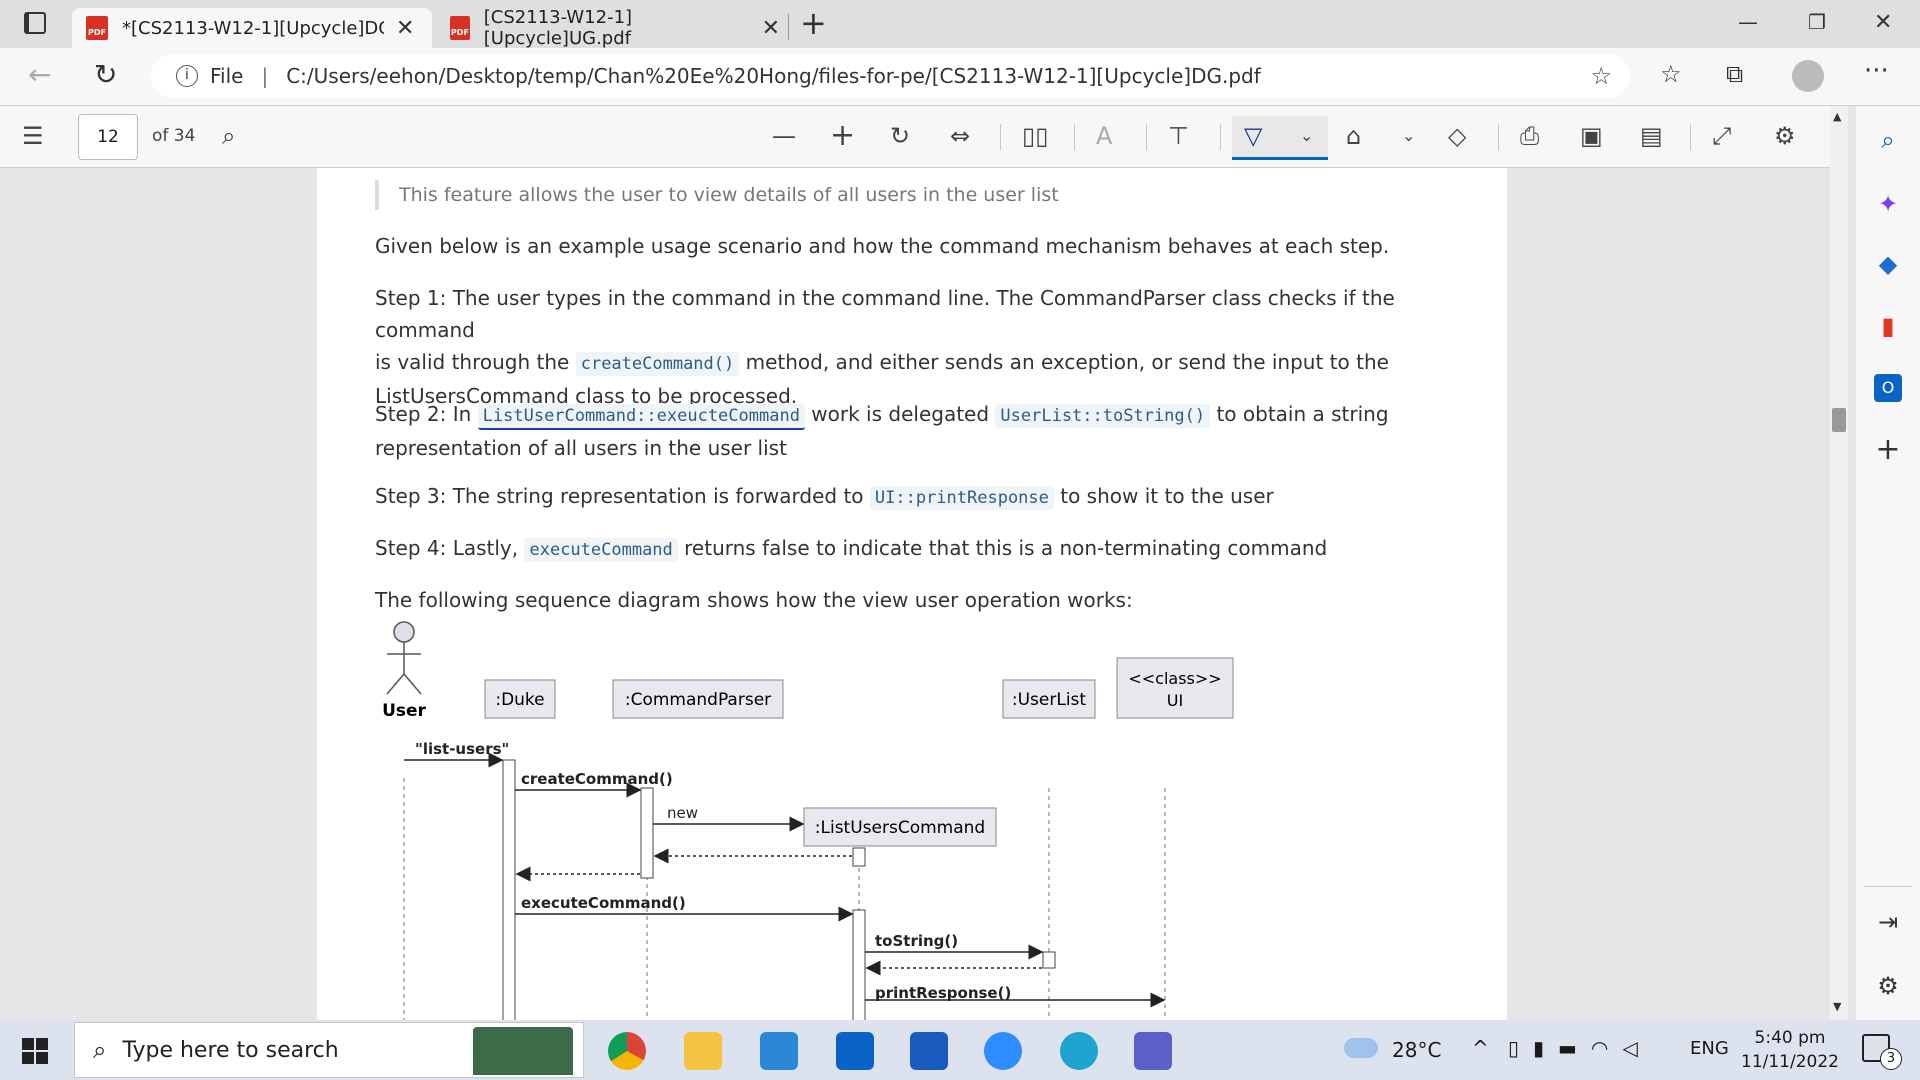 The image size is (1920, 1080). Describe the element at coordinates (1671, 74) in the screenshot. I see `favorites-icon: ☆` at that location.